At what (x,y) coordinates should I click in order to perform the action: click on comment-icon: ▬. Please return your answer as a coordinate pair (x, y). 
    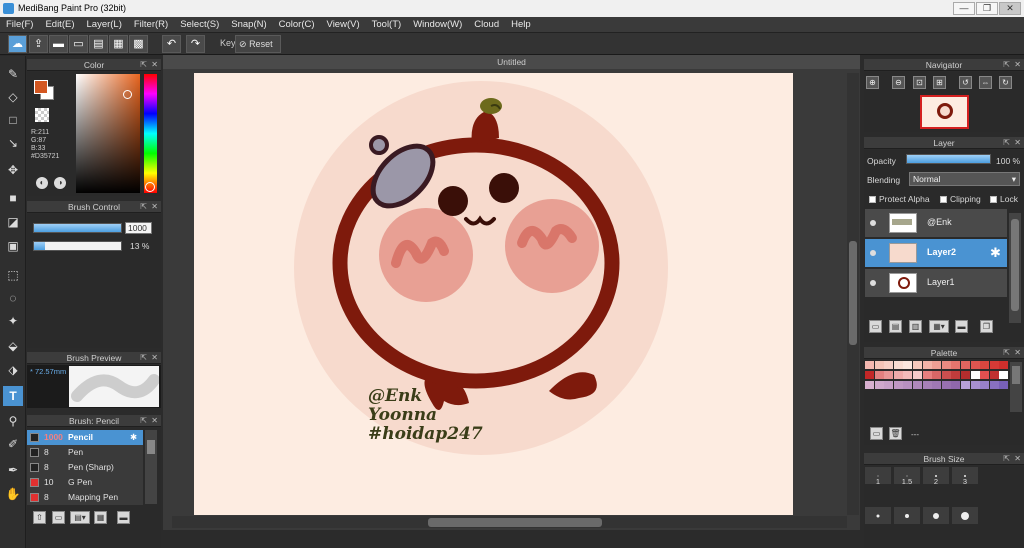
    Looking at the image, I should click on (58, 44).